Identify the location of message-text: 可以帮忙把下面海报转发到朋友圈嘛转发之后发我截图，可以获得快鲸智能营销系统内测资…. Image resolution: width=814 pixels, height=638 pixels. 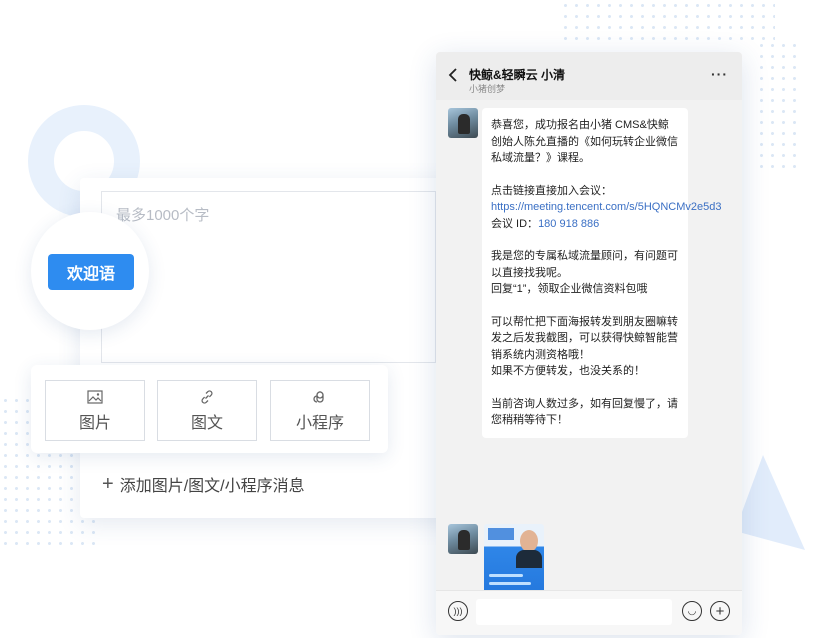
(584, 338).